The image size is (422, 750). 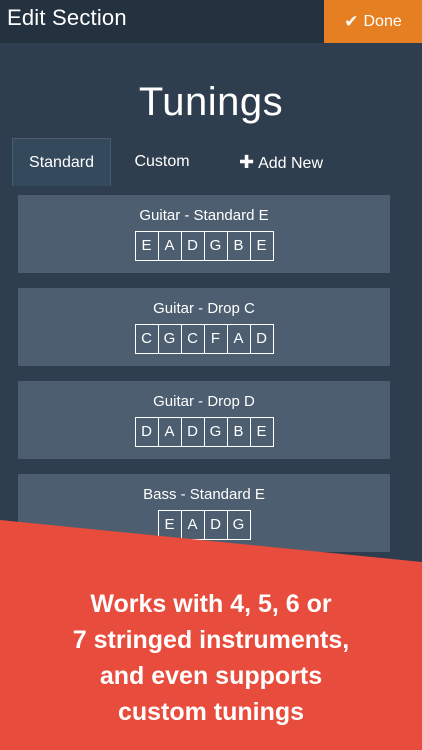 What do you see at coordinates (211, 640) in the screenshot?
I see `promo-line: 7 stringed instruments,` at bounding box center [211, 640].